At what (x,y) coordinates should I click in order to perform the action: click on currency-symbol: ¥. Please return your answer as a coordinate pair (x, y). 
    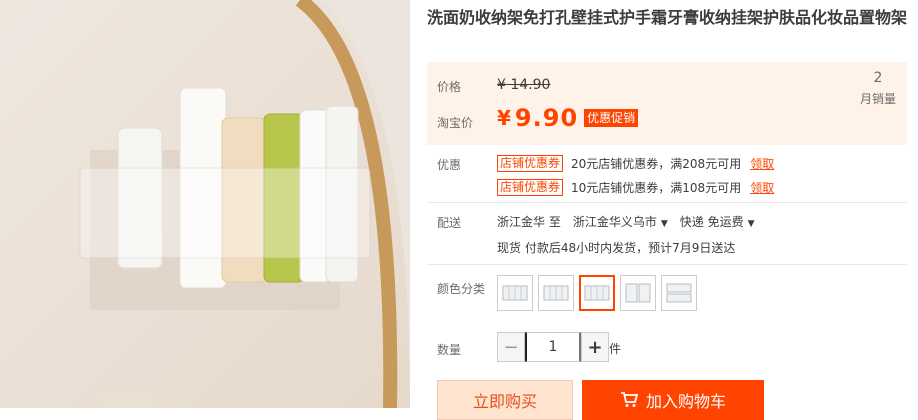
    Looking at the image, I should click on (504, 118).